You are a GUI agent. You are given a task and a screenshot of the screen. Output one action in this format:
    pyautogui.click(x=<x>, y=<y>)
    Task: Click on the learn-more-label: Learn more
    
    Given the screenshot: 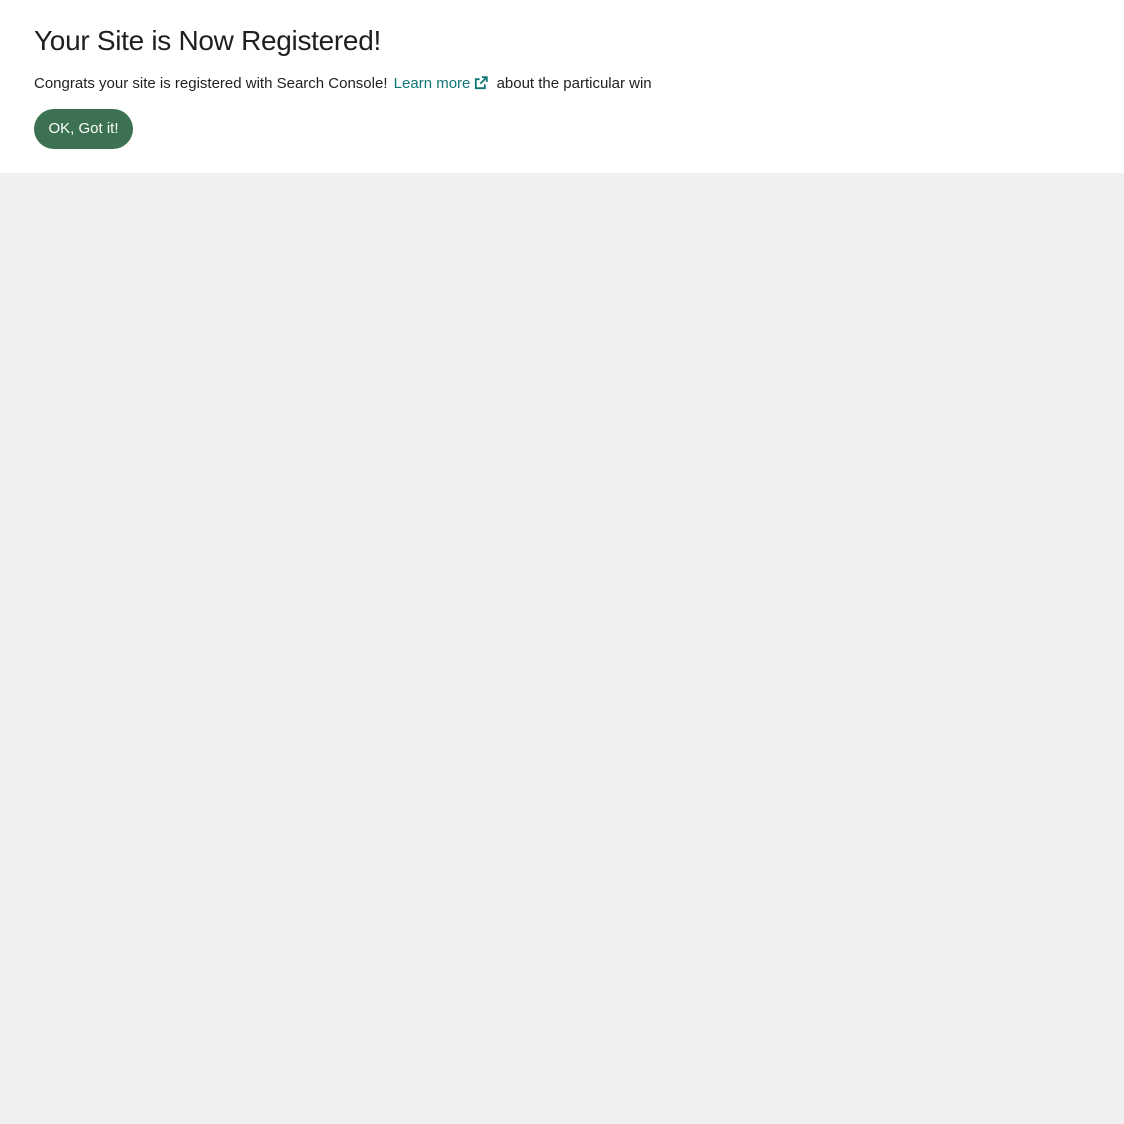 What is the action you would take?
    pyautogui.click(x=432, y=83)
    